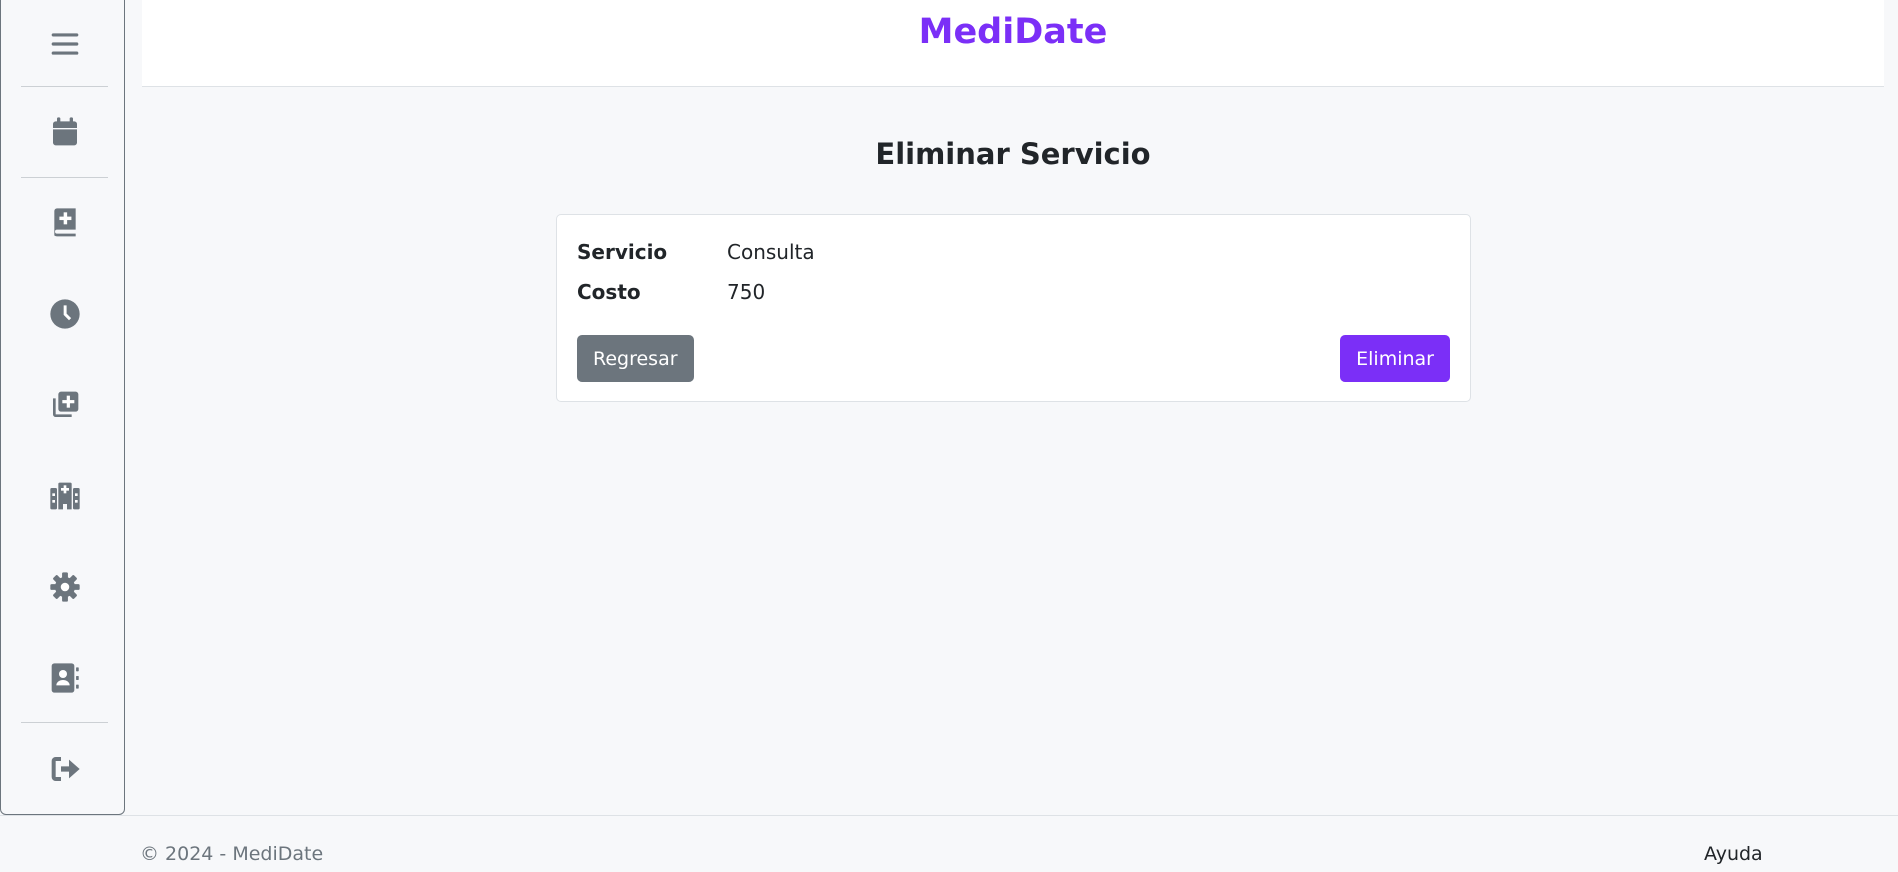  What do you see at coordinates (1013, 32) in the screenshot?
I see `brand-logo: MediDate` at bounding box center [1013, 32].